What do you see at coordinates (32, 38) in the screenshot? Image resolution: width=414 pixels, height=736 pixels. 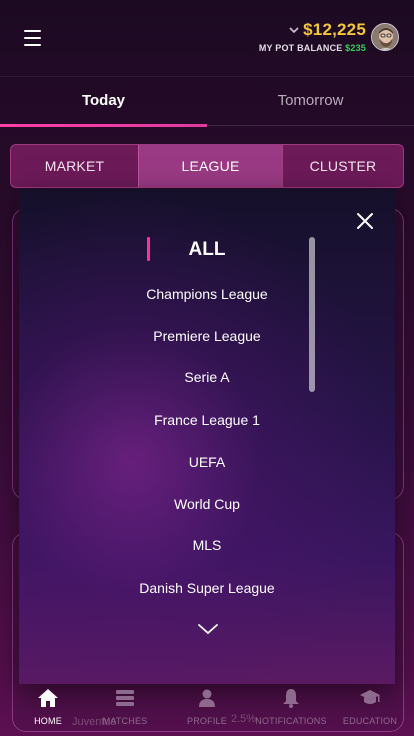 I see `menu-icon` at bounding box center [32, 38].